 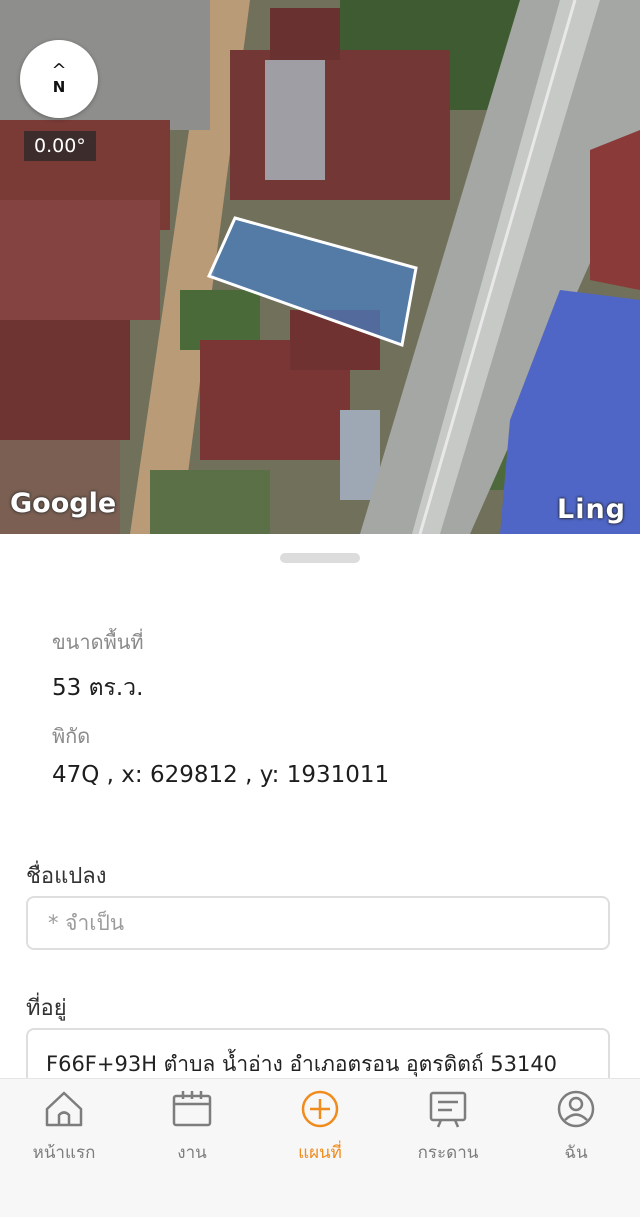 I want to click on profile-icon, so click(x=576, y=1109).